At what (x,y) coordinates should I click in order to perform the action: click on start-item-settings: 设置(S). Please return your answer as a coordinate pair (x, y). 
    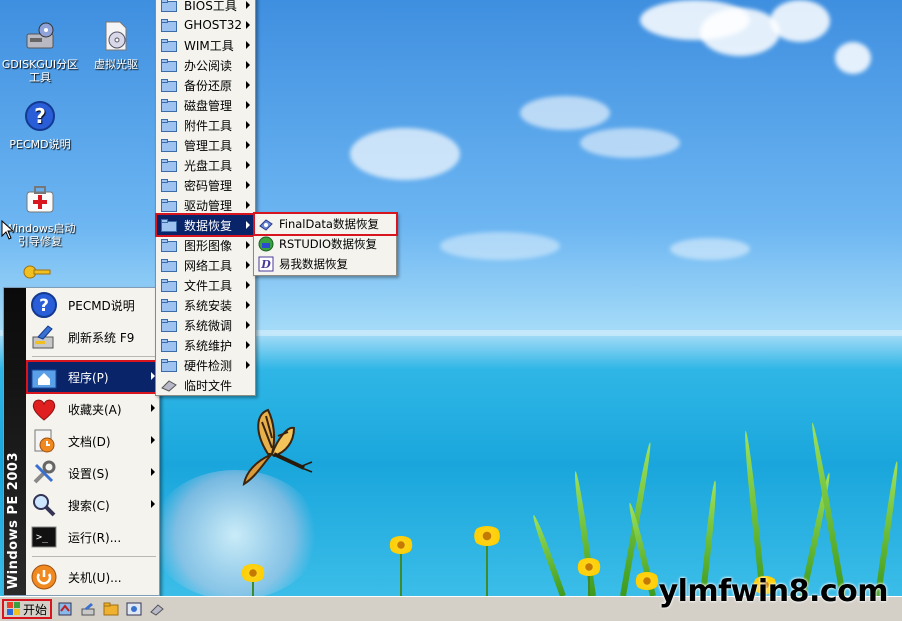
    Looking at the image, I should click on (93, 473).